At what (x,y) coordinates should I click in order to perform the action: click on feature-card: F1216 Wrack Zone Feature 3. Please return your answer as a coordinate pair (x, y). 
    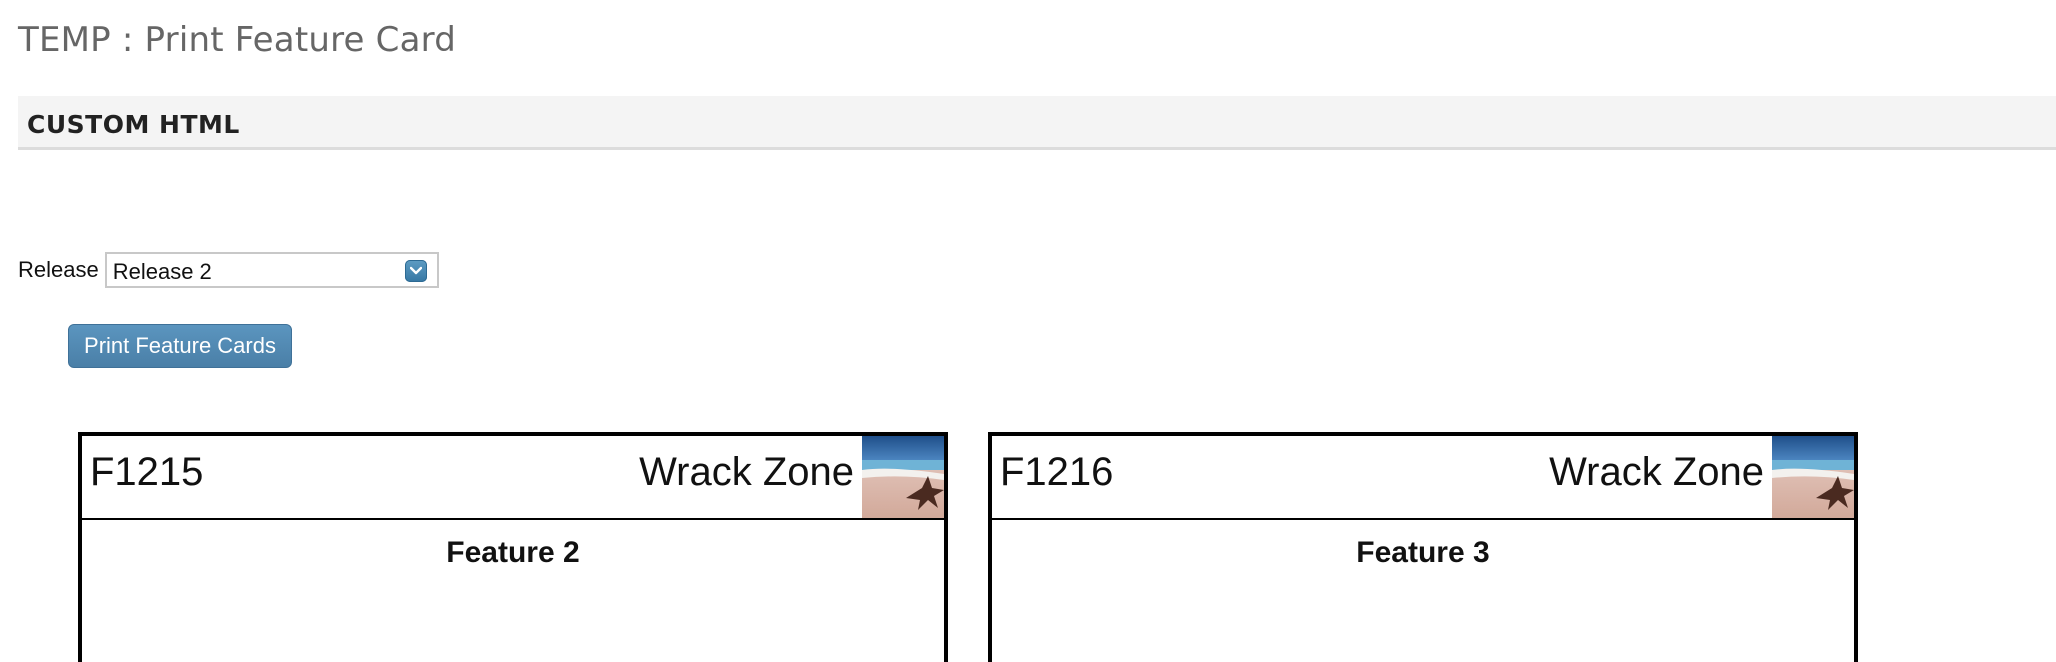
    Looking at the image, I should click on (1423, 547).